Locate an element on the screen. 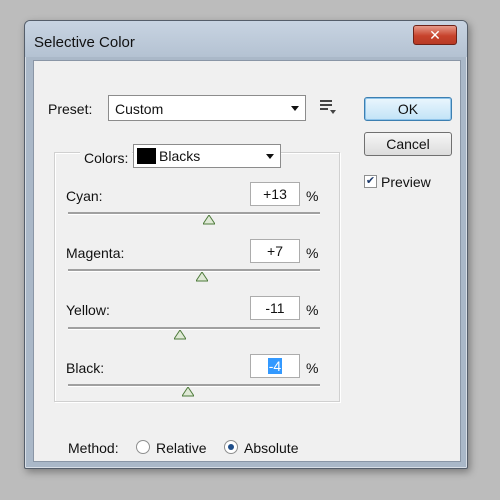 The image size is (500, 500). relative-radio is located at coordinates (143, 447).